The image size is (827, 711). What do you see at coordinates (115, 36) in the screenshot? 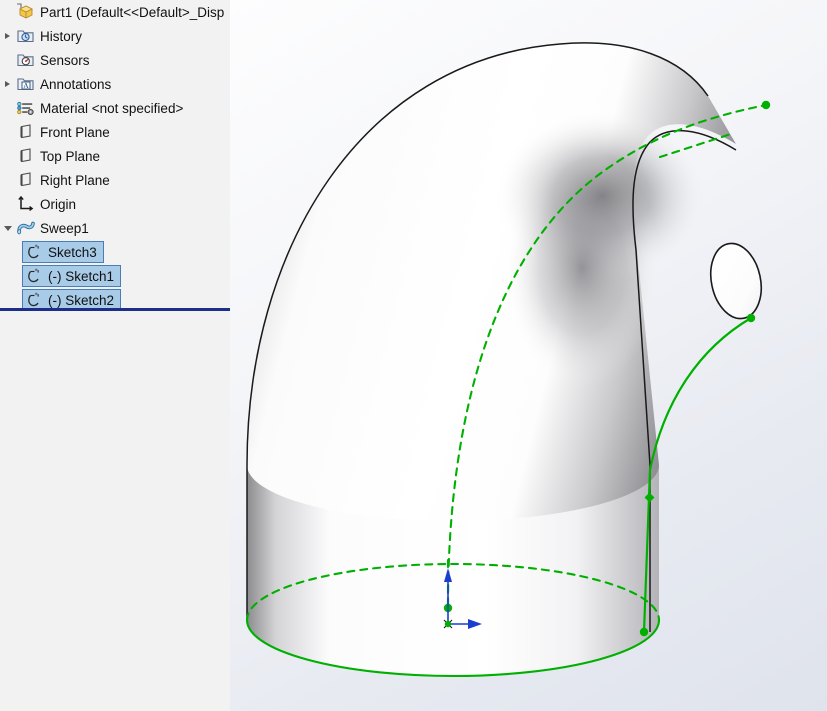
I see `tree-item-history: History` at bounding box center [115, 36].